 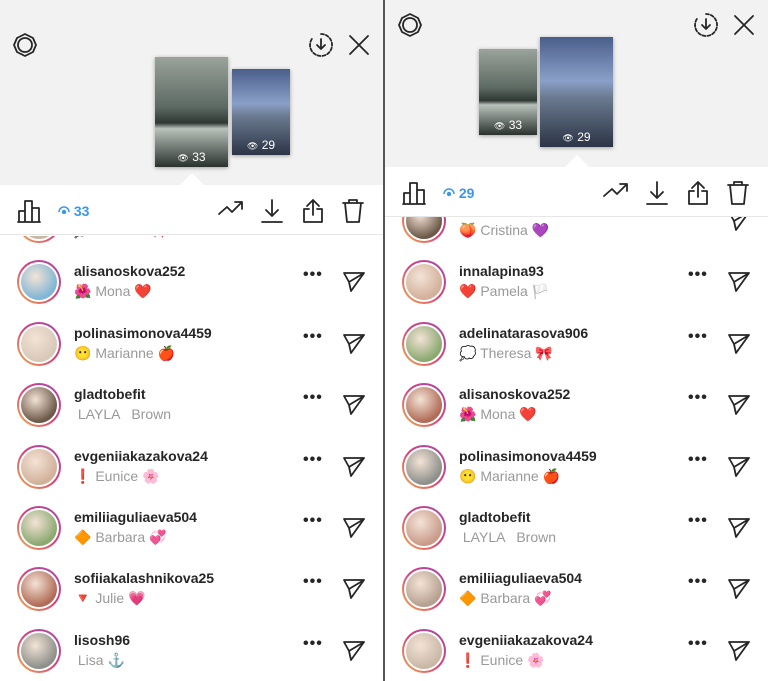 What do you see at coordinates (576, 281) in the screenshot?
I see `viewer-row: innalapina93 ❤️ Pamela 🏳️ •••` at bounding box center [576, 281].